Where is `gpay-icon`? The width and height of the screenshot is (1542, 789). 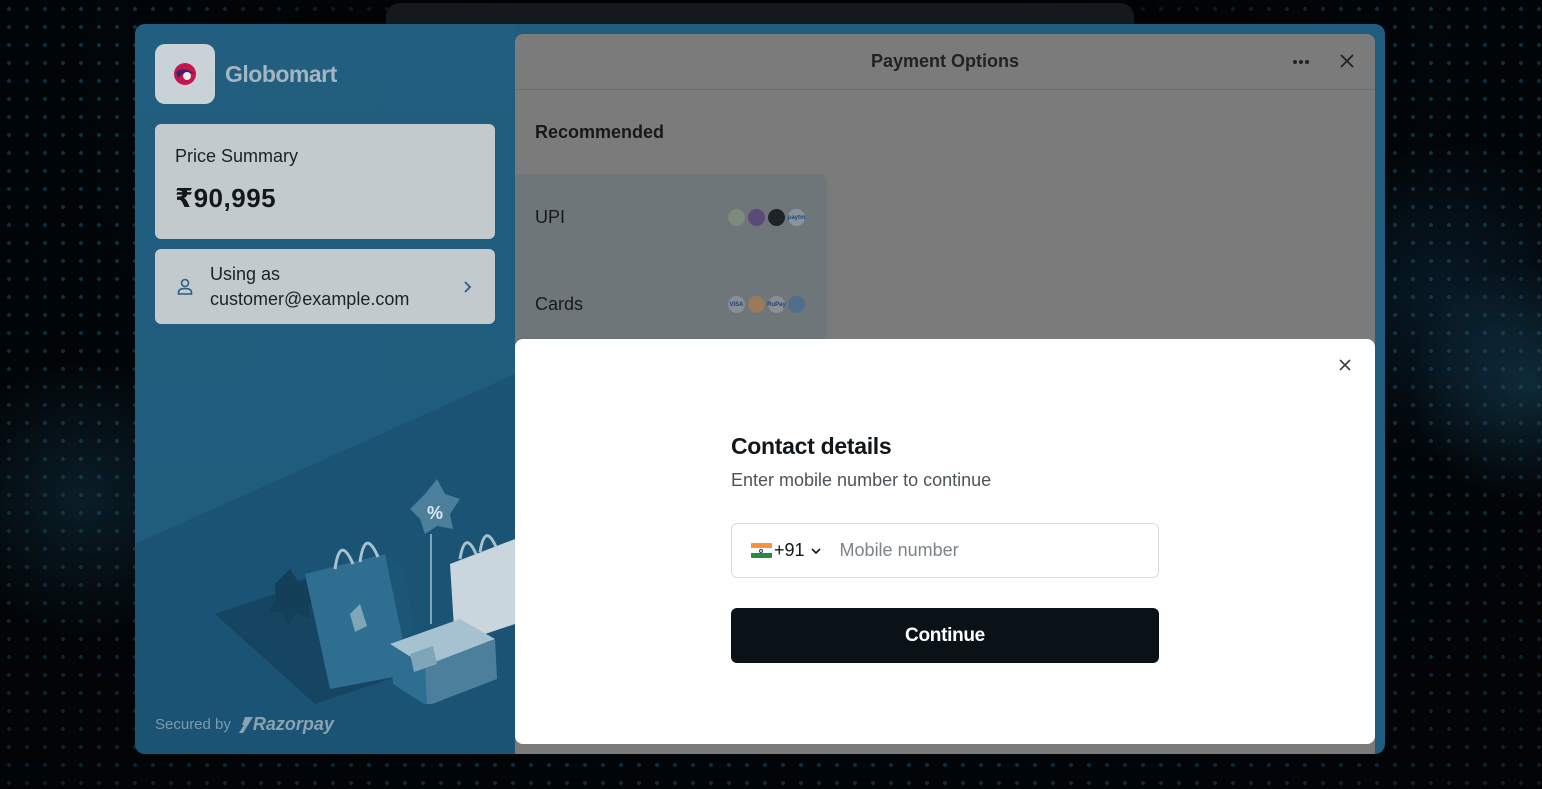
gpay-icon is located at coordinates (736, 217).